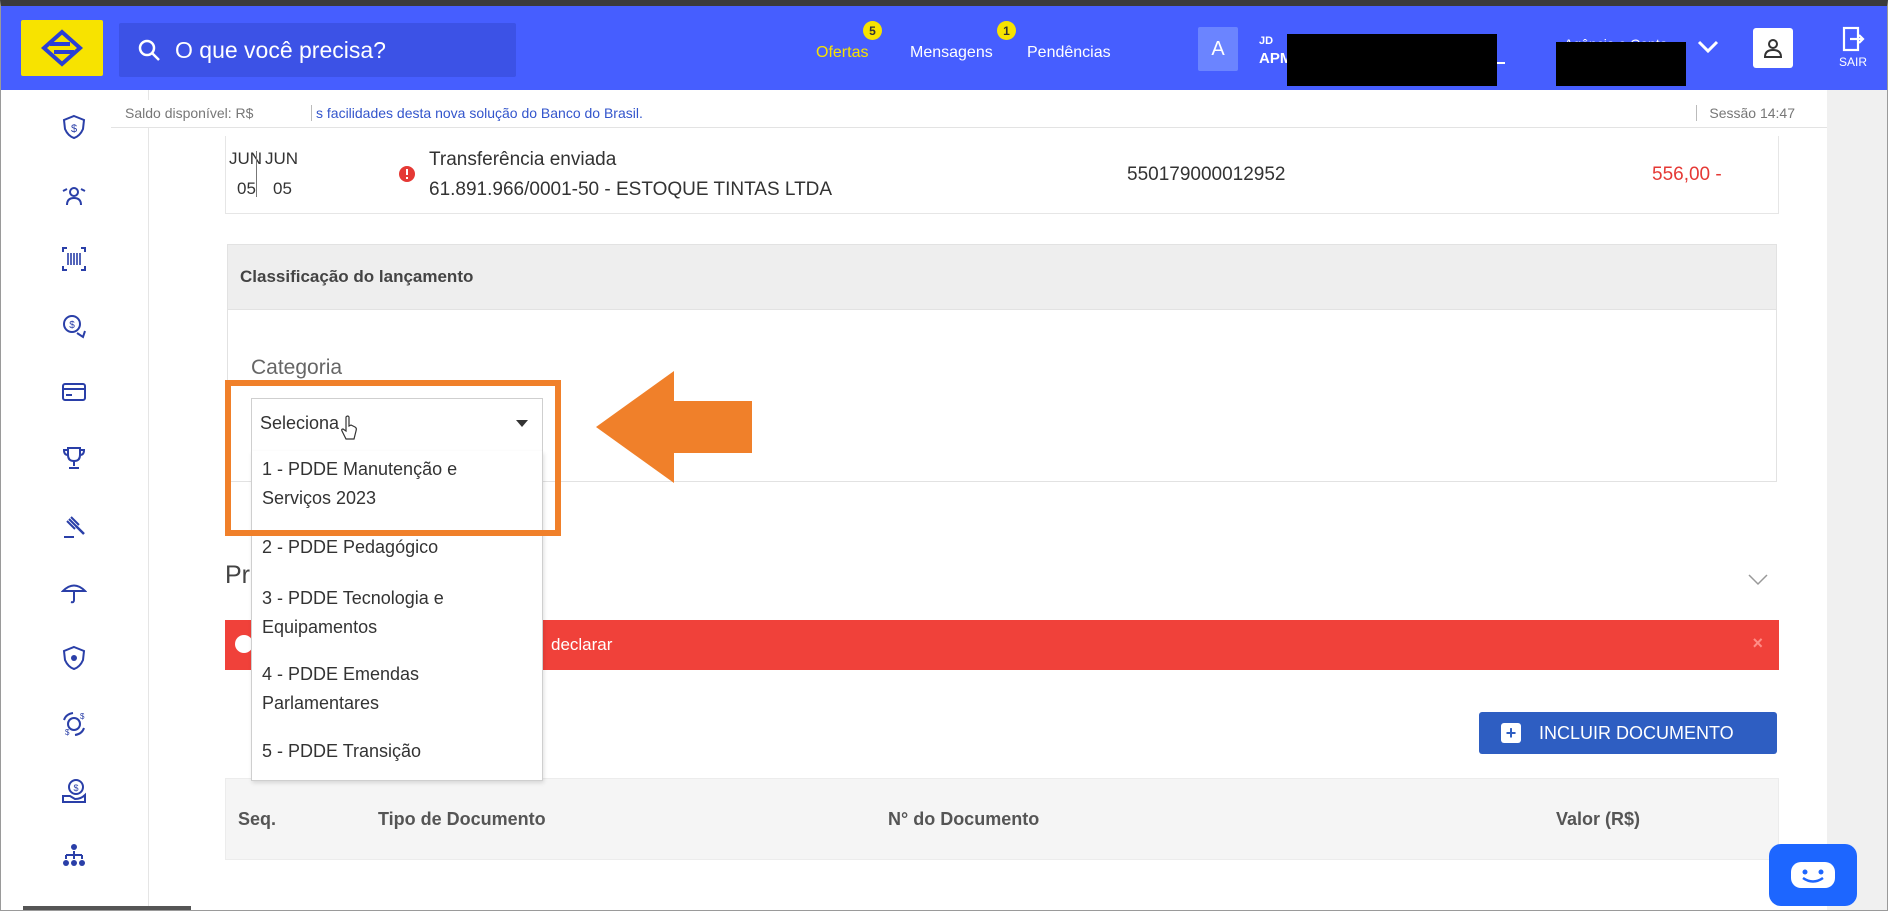  I want to click on security-icon, so click(74, 658).